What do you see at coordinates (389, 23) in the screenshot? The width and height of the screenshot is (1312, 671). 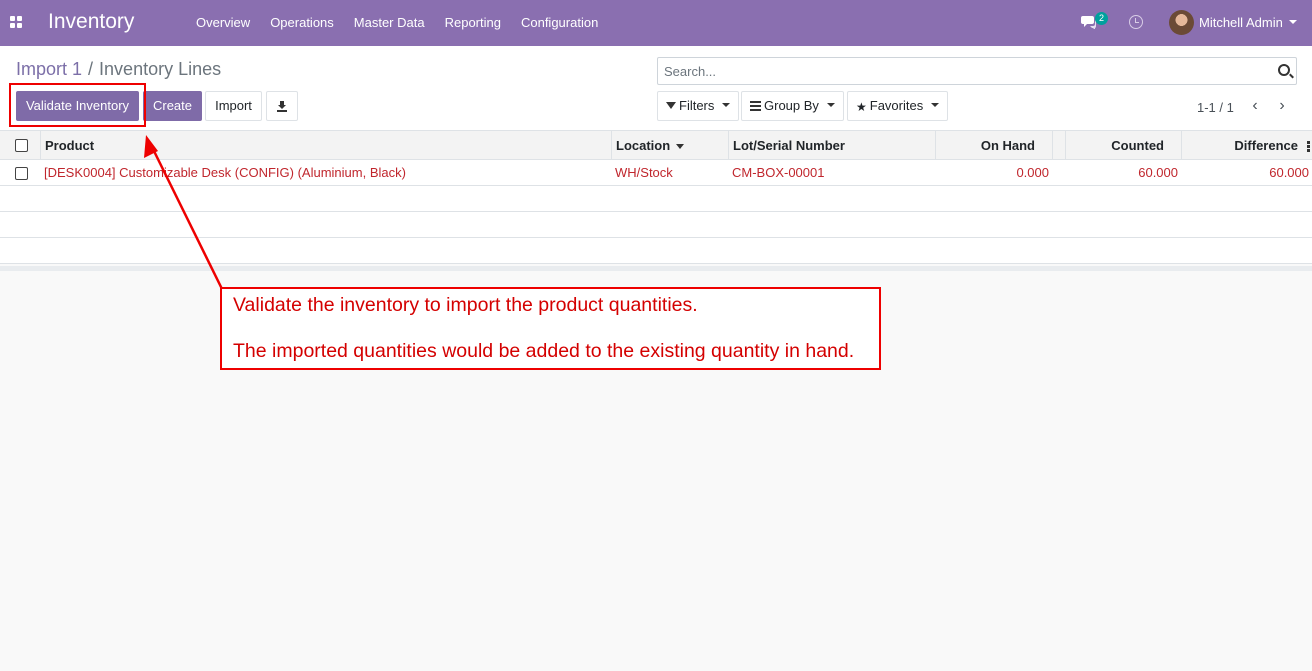 I see `menu-item-master-data: Master Data` at bounding box center [389, 23].